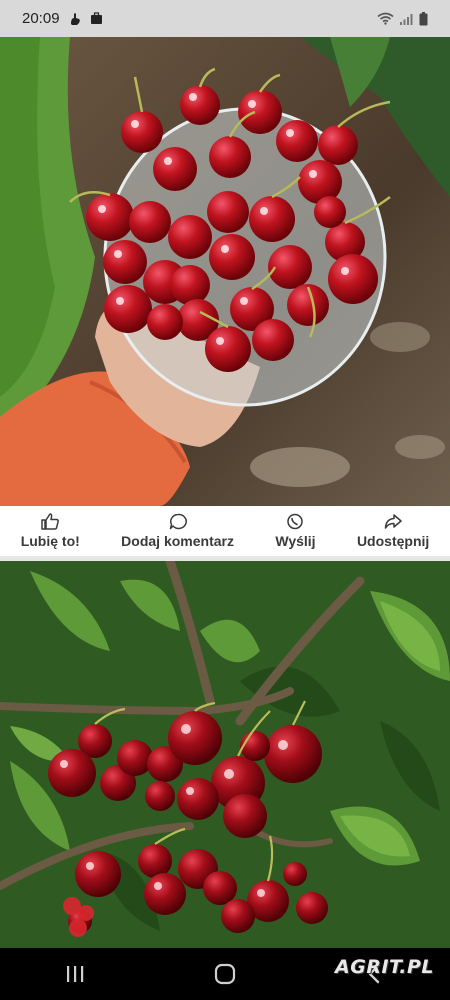 This screenshot has height=1000, width=450. I want to click on whatsapp-icon, so click(295, 521).